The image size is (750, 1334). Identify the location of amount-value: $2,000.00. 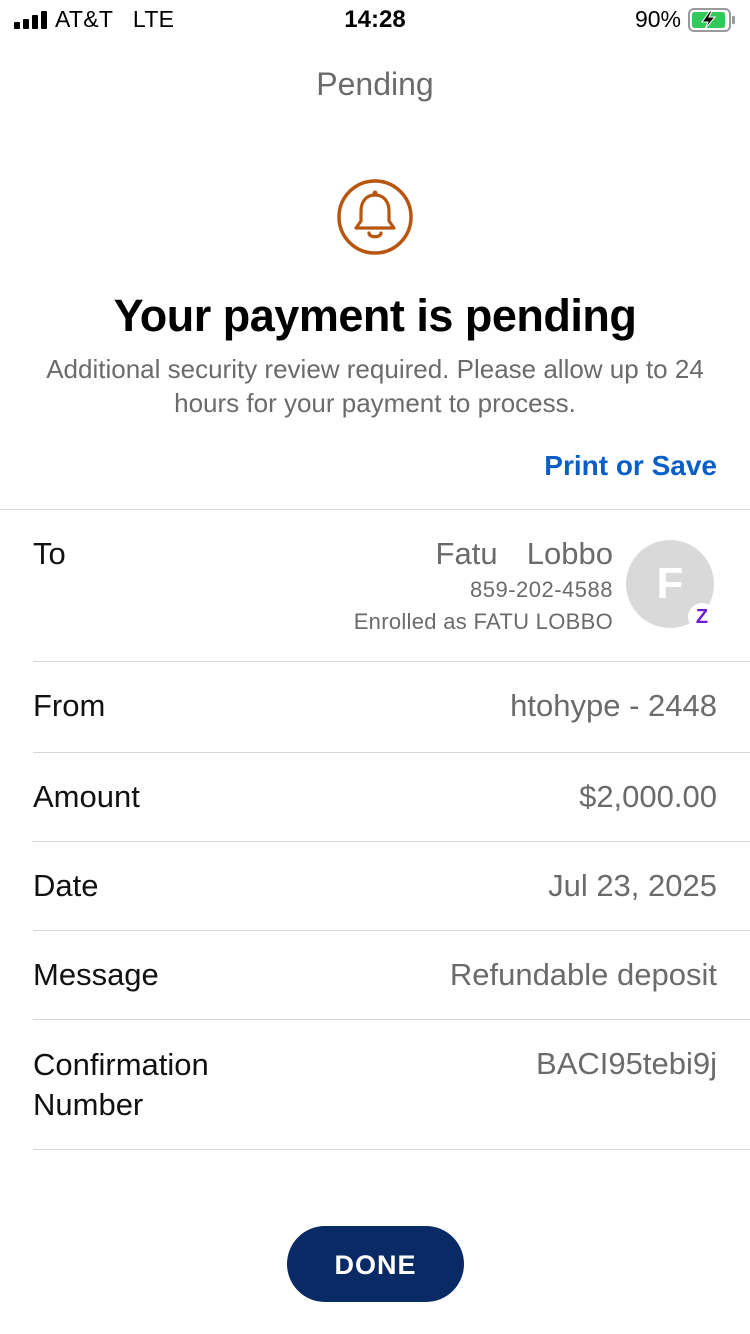
(648, 796).